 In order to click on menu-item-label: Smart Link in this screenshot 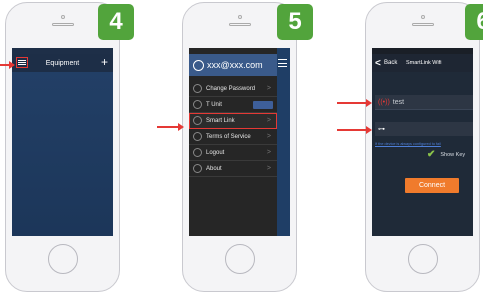, I will do `click(220, 120)`.